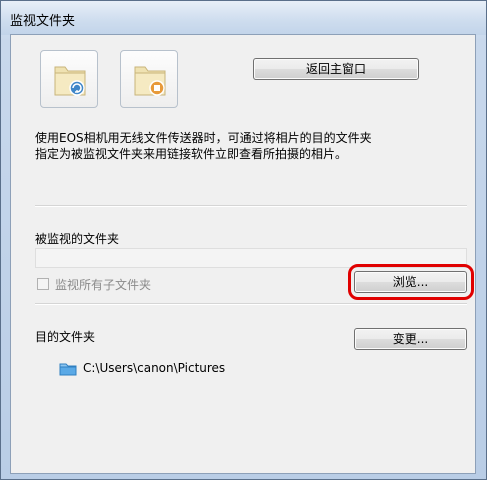 The width and height of the screenshot is (487, 480). What do you see at coordinates (65, 337) in the screenshot?
I see `destination-folder-label: 目的文件夹` at bounding box center [65, 337].